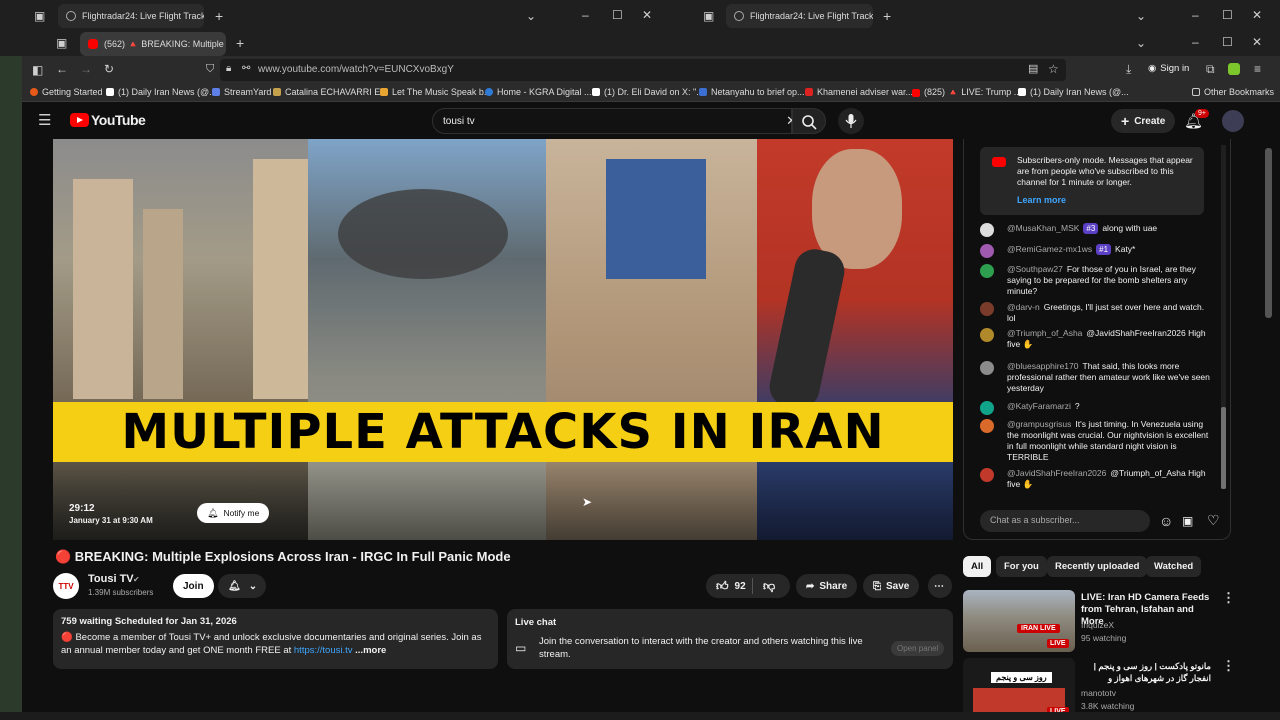  Describe the element at coordinates (1174, 566) in the screenshot. I see `chip-watched: Watched` at that location.